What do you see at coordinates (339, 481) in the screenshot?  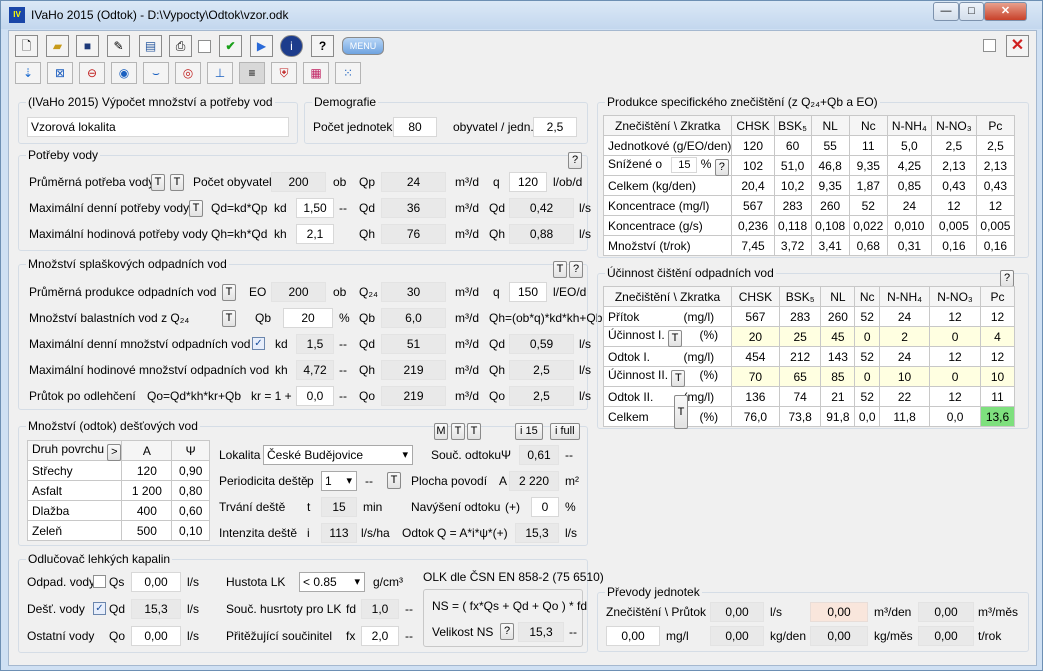 I see `periodicity-select: 1` at bounding box center [339, 481].